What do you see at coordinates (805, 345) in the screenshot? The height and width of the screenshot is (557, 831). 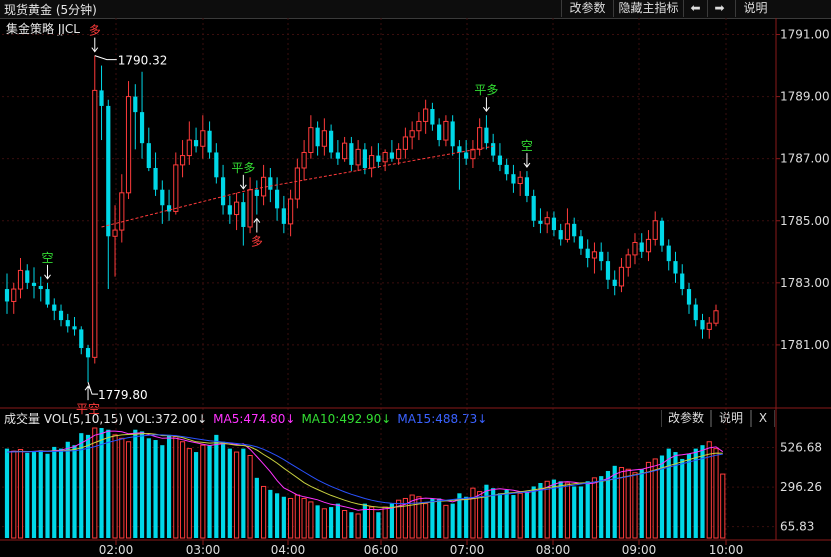 I see `price-tick-label: 1781.00` at bounding box center [805, 345].